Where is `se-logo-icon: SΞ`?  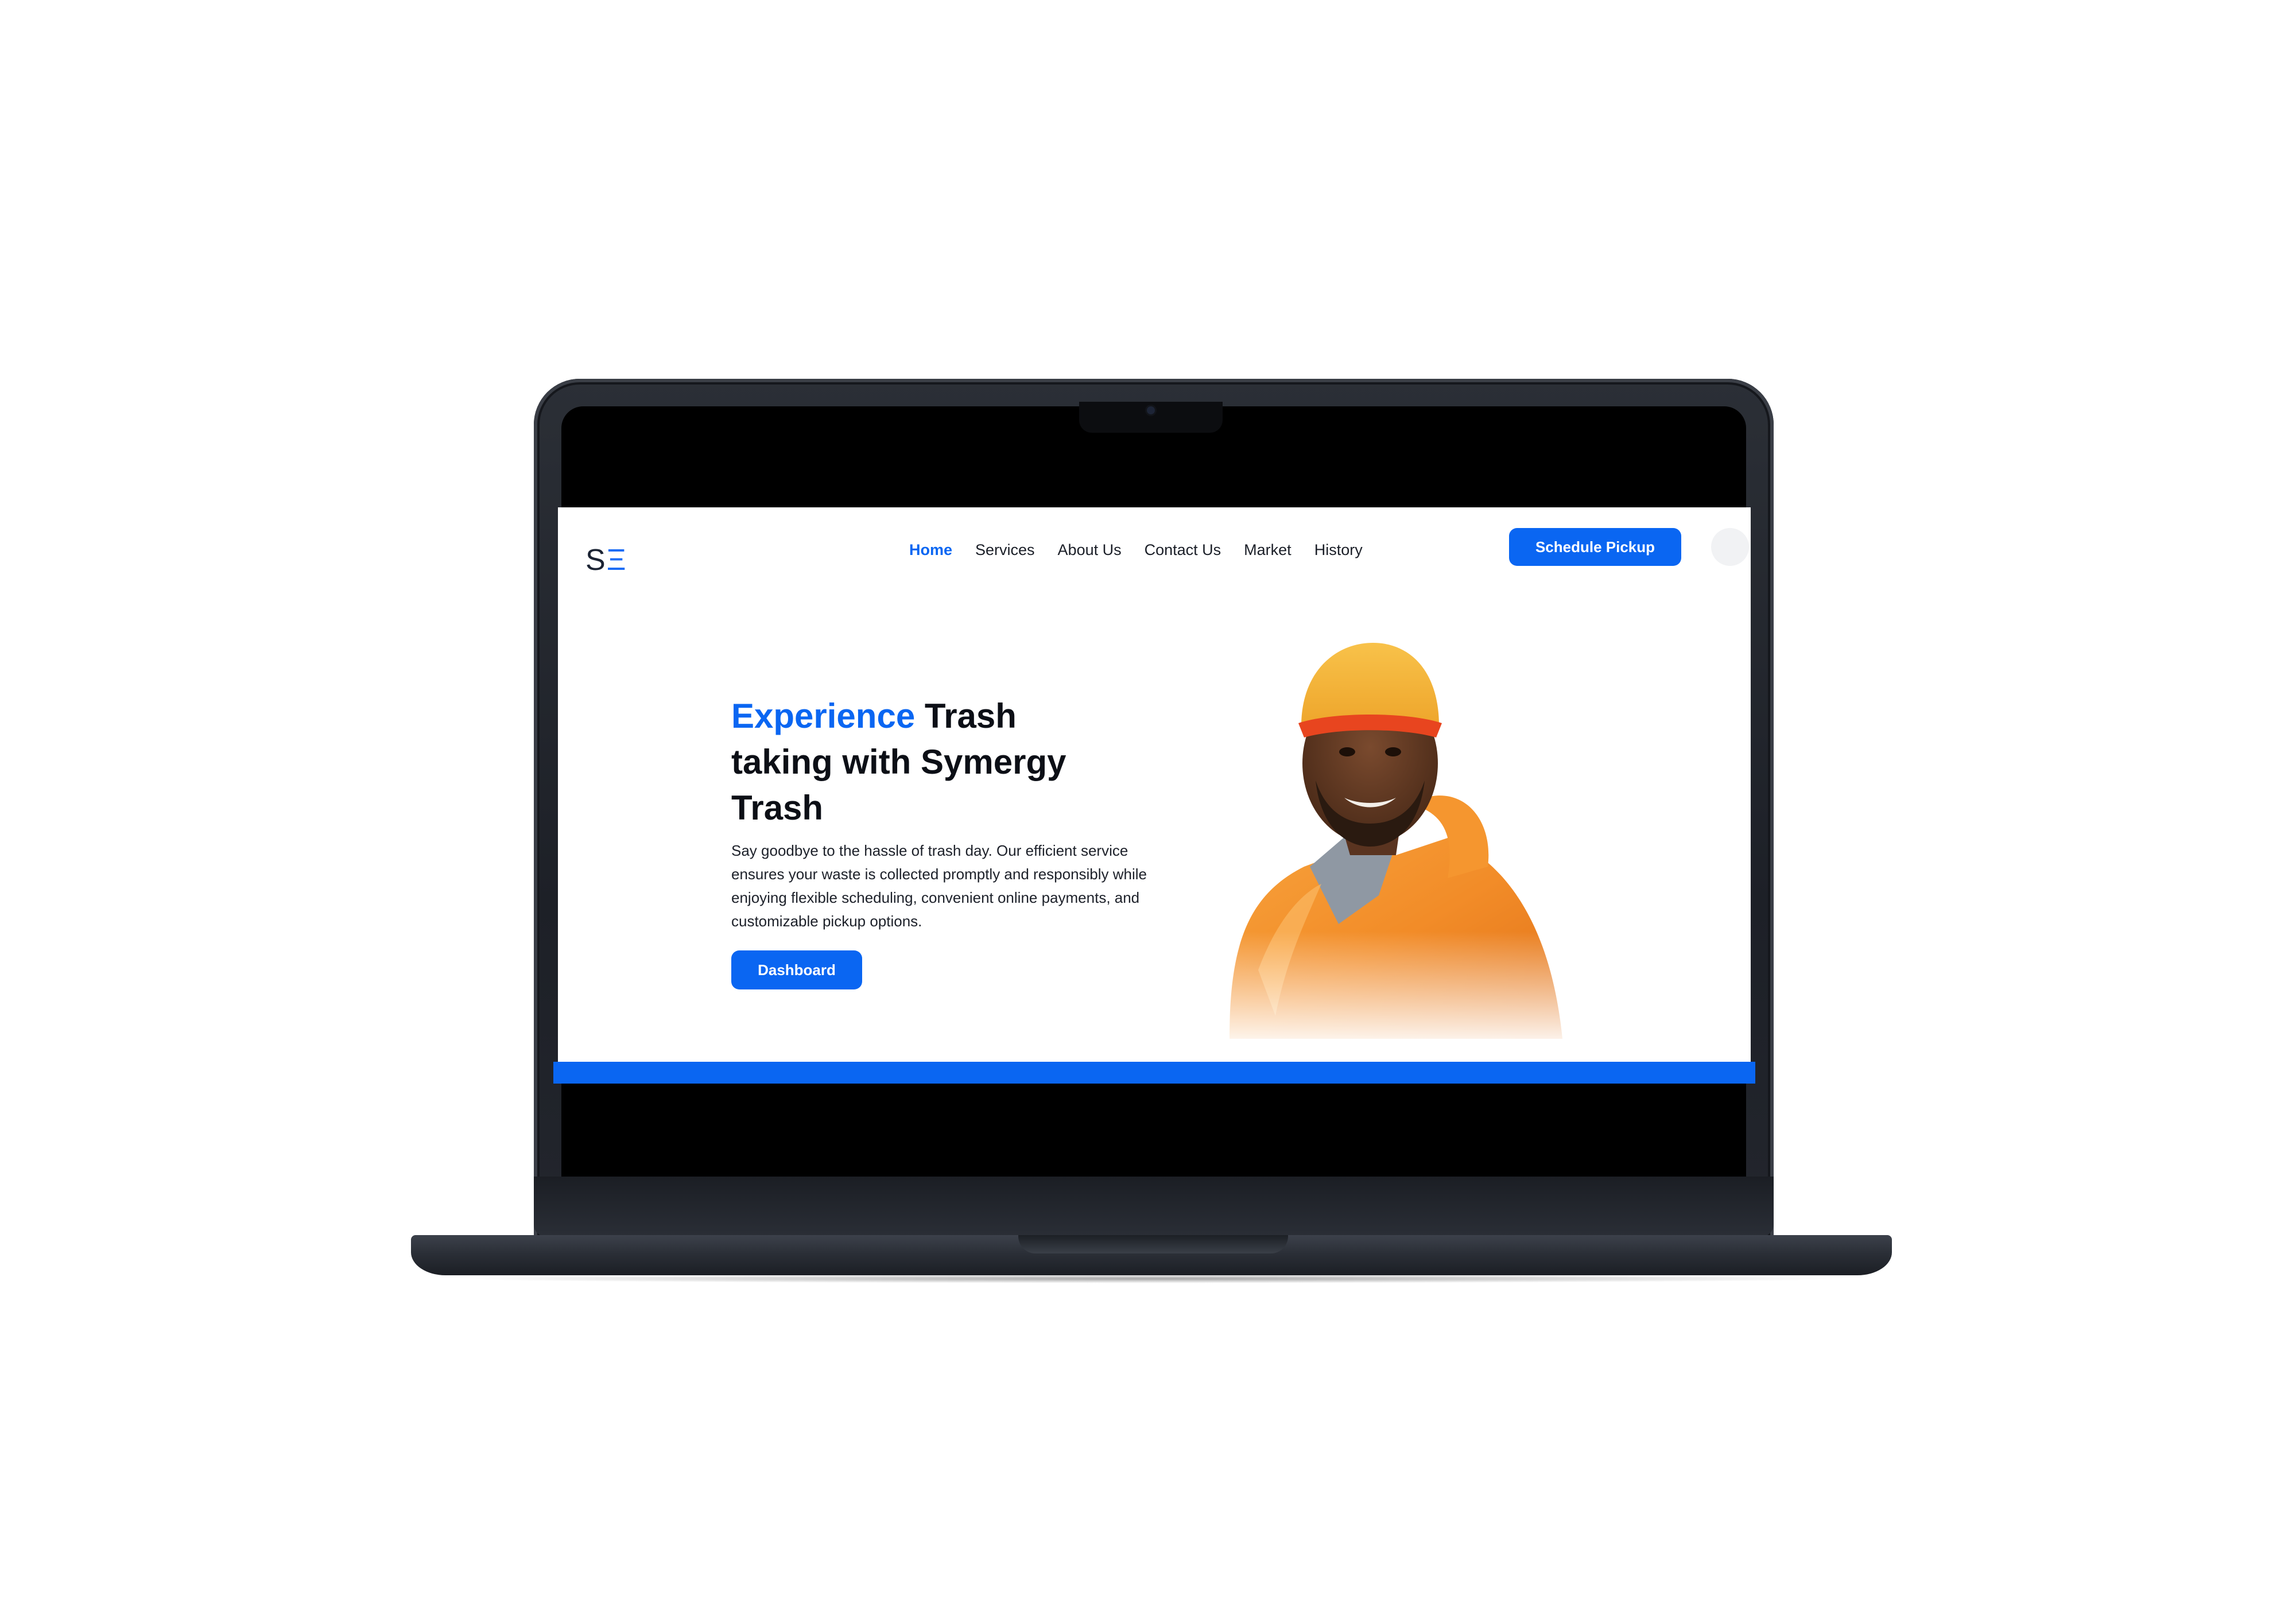
se-logo-icon: SΞ is located at coordinates (606, 560).